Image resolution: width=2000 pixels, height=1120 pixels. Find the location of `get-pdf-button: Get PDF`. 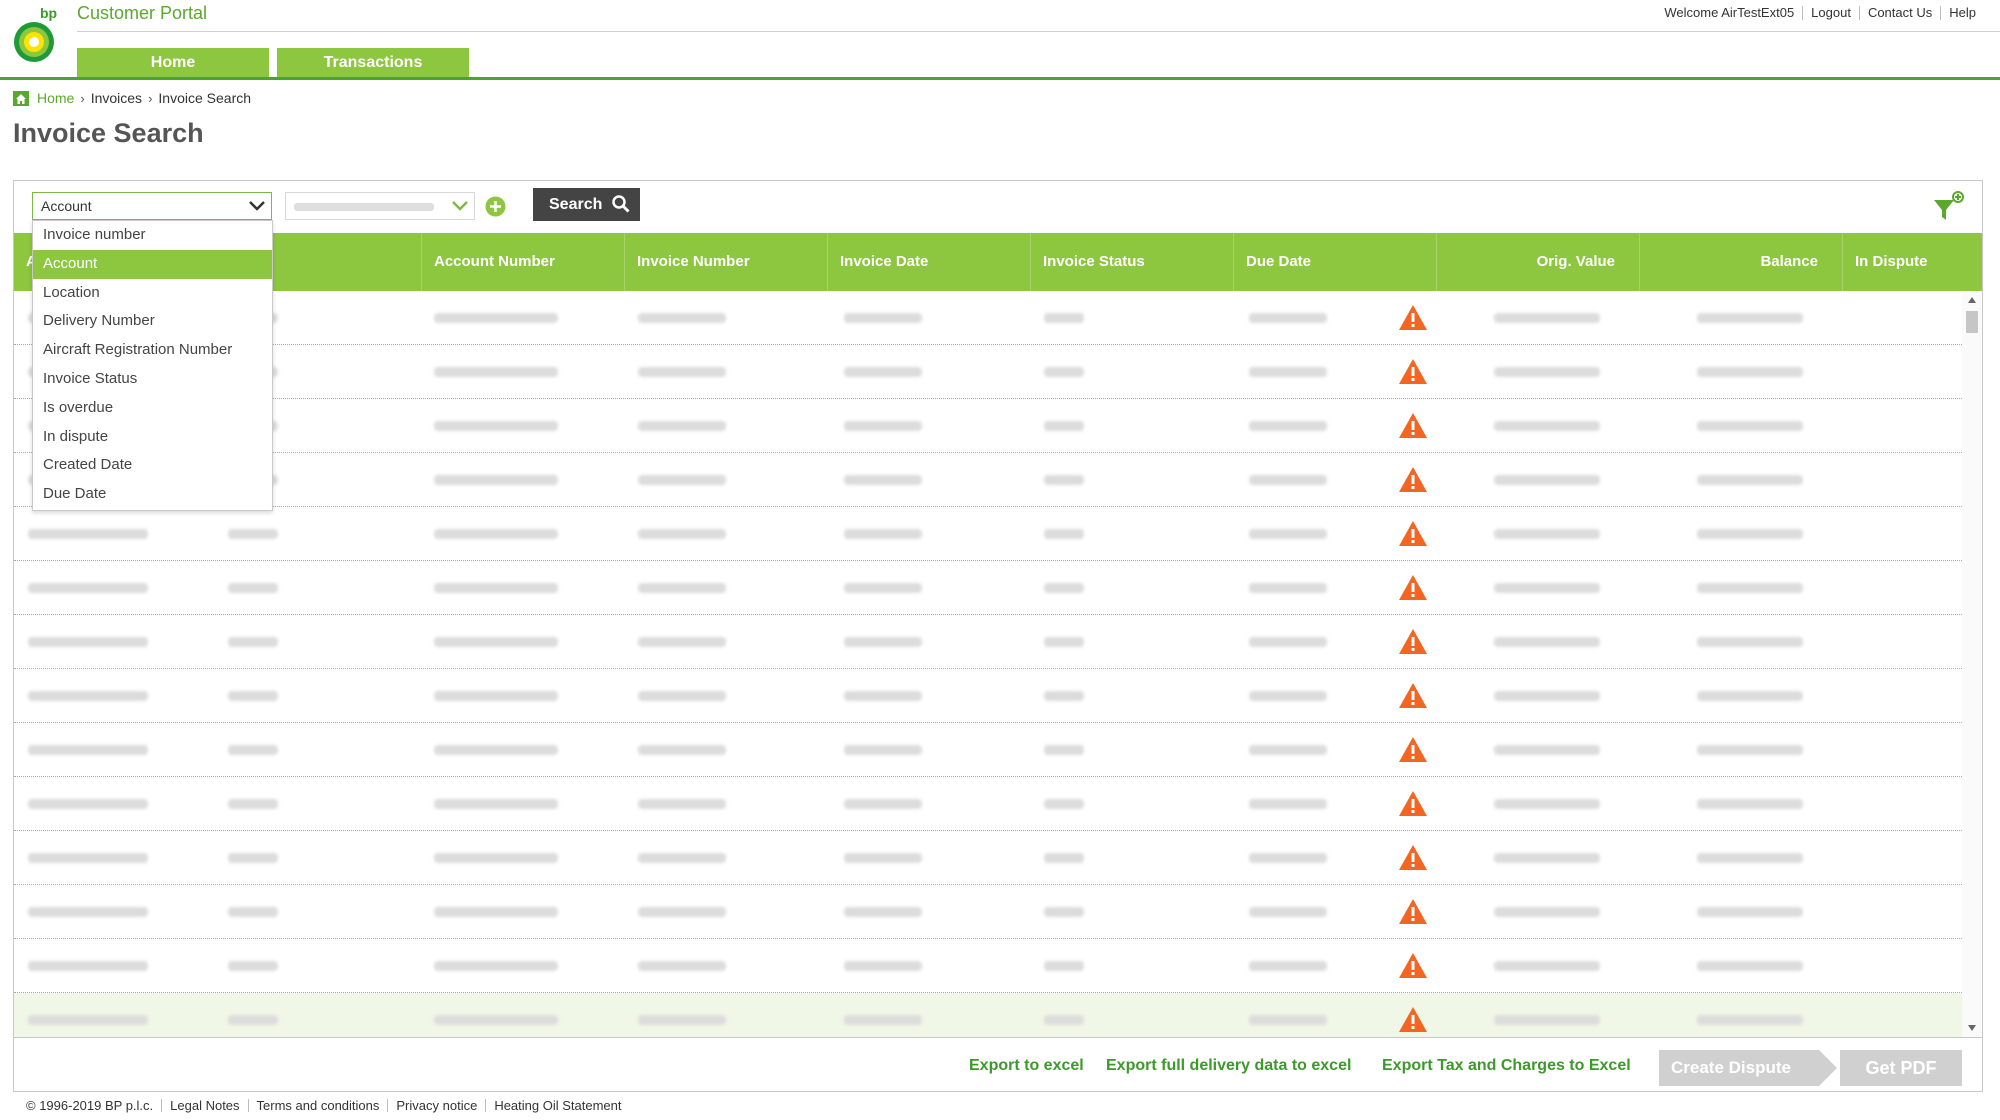

get-pdf-button: Get PDF is located at coordinates (1901, 1068).